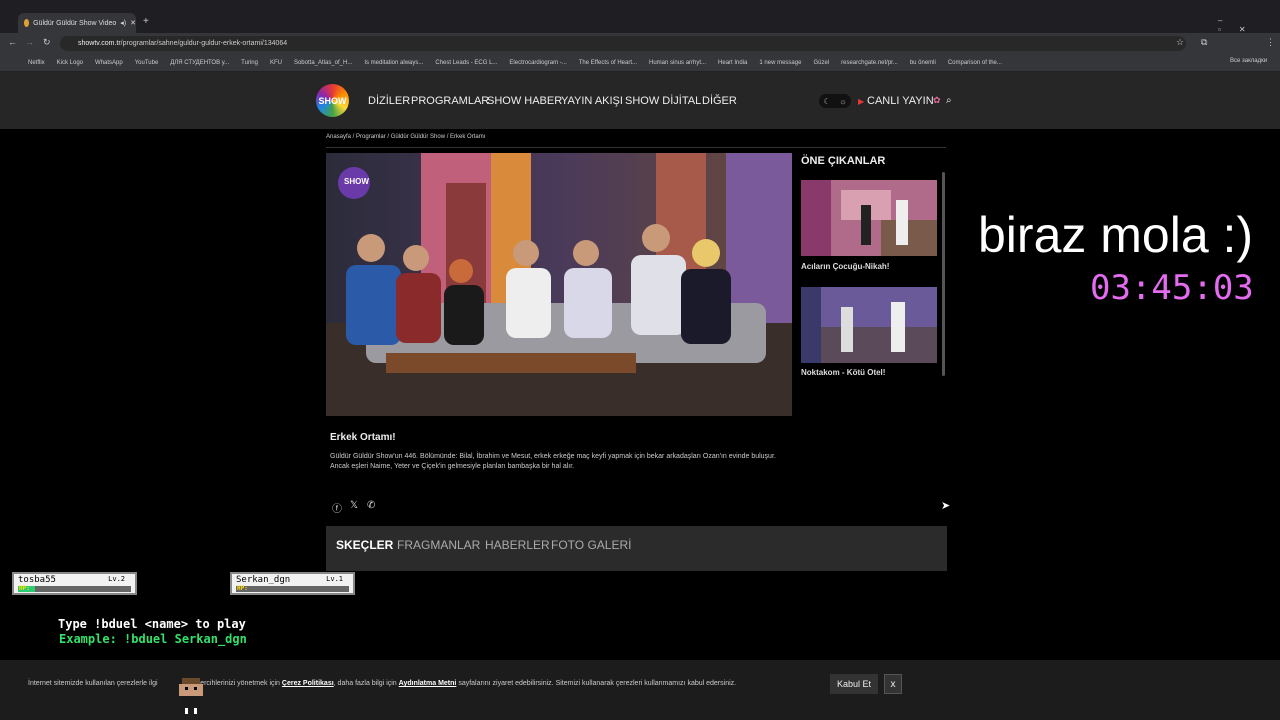 The image size is (1280, 720). What do you see at coordinates (937, 100) in the screenshot?
I see `gift-icon: ✿` at bounding box center [937, 100].